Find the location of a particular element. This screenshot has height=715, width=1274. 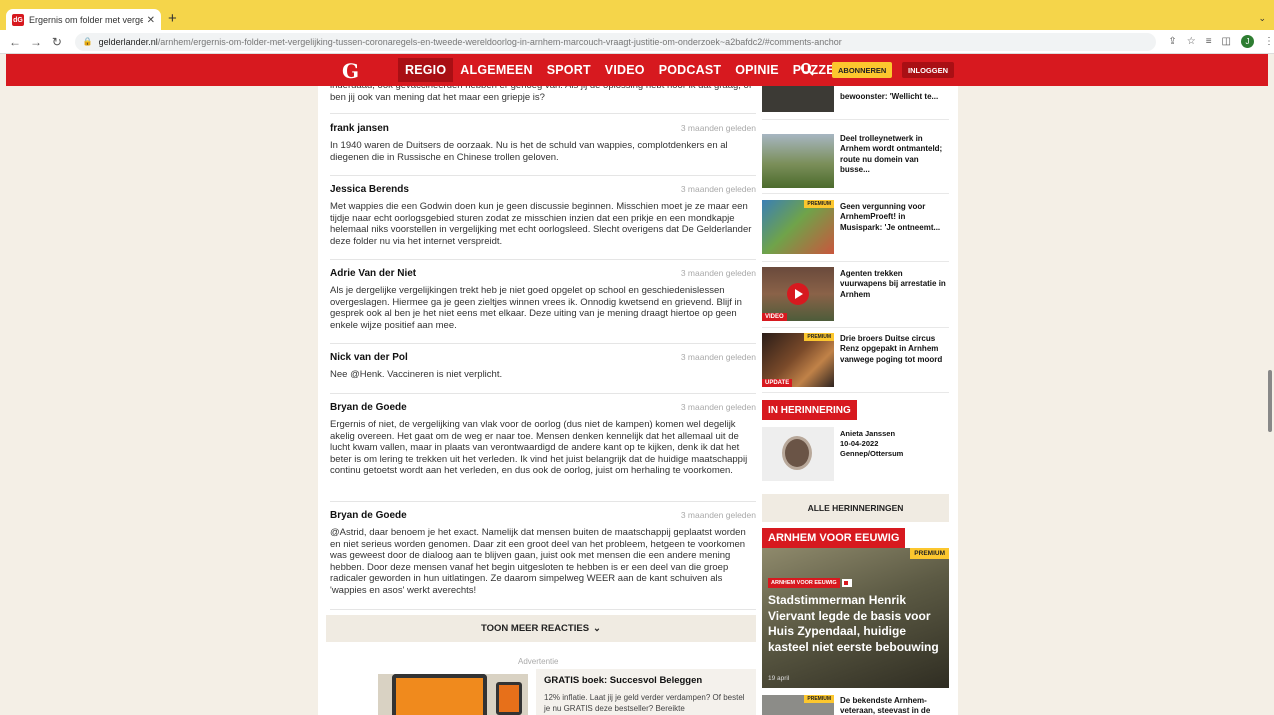

url-domain: gelderlander.nl is located at coordinates (128, 41).